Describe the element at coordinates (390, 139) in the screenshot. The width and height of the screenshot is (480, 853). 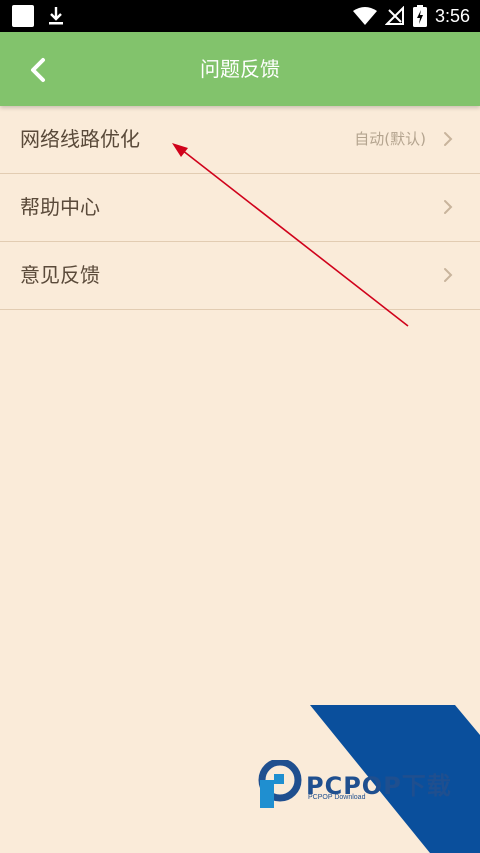
I see `list-item-value: 自动(默认)` at that location.